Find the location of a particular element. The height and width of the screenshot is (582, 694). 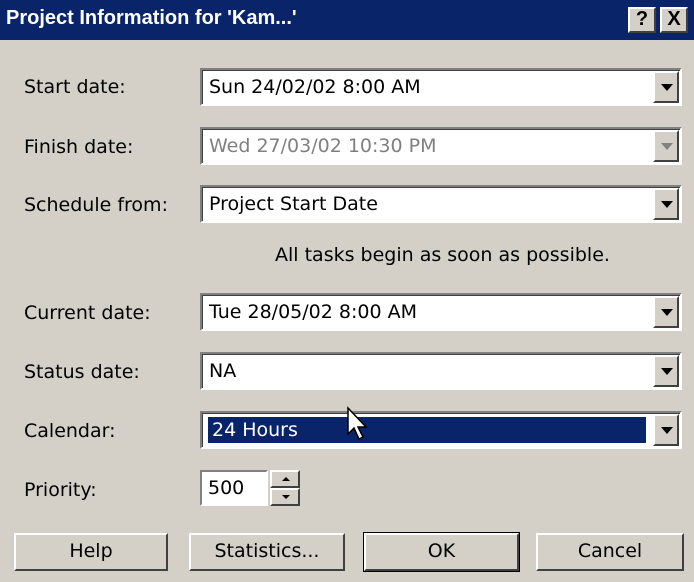

current-date-label: Current date: is located at coordinates (87, 313).